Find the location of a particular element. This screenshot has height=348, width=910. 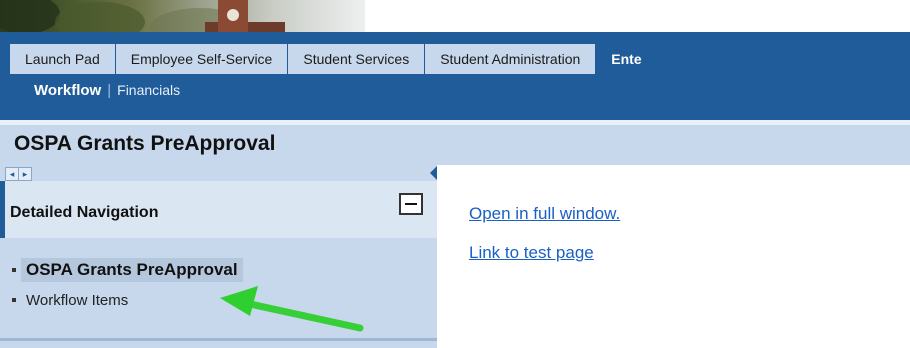

nav-item-label: Workflow Items is located at coordinates (77, 300).